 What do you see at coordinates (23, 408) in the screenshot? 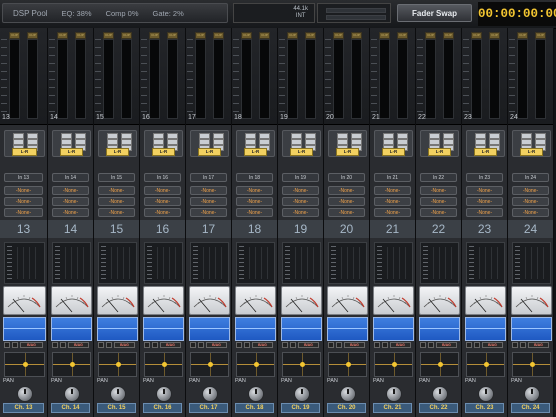
I see `channel-name-label: Ch. 13` at bounding box center [23, 408].